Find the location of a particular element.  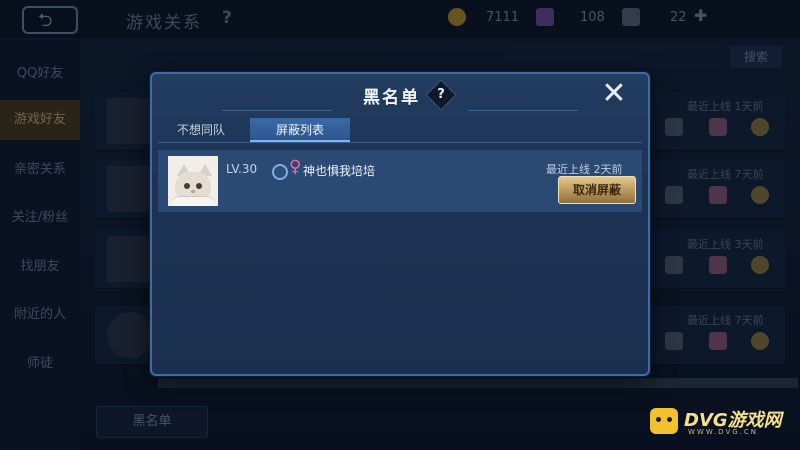

close-icon: ✕ is located at coordinates (614, 94).